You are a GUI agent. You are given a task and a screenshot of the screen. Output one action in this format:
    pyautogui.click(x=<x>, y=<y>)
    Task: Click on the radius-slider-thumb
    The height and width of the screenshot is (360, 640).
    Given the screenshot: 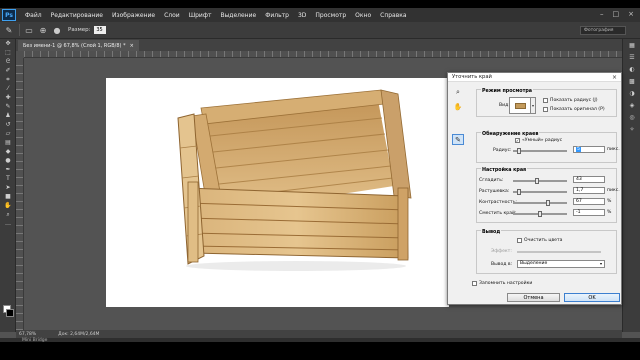 What is the action you would take?
    pyautogui.click(x=518, y=151)
    